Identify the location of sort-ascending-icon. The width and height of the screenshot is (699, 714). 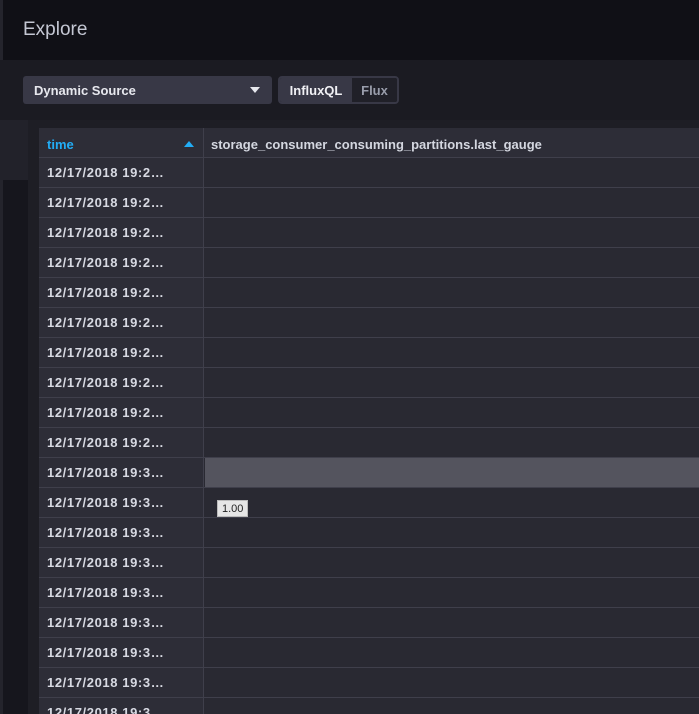
(189, 144).